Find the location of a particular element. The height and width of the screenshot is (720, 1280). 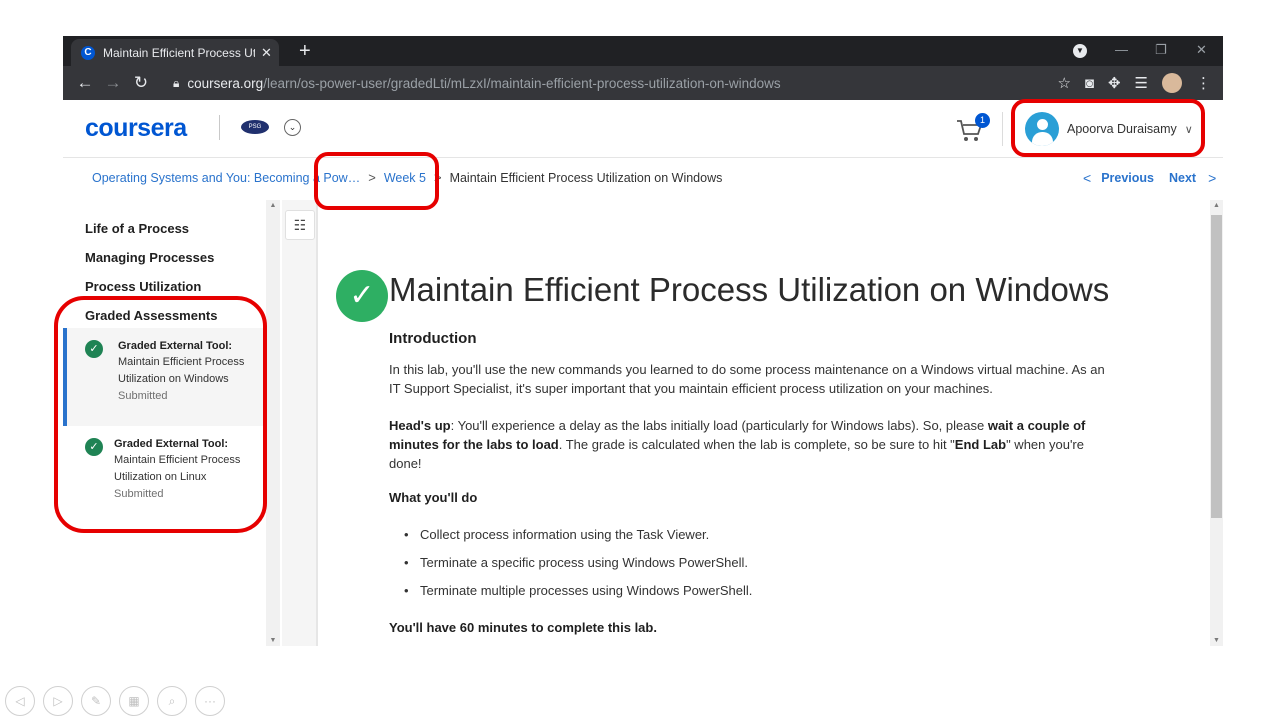

previous-button: Previous is located at coordinates (1127, 178).